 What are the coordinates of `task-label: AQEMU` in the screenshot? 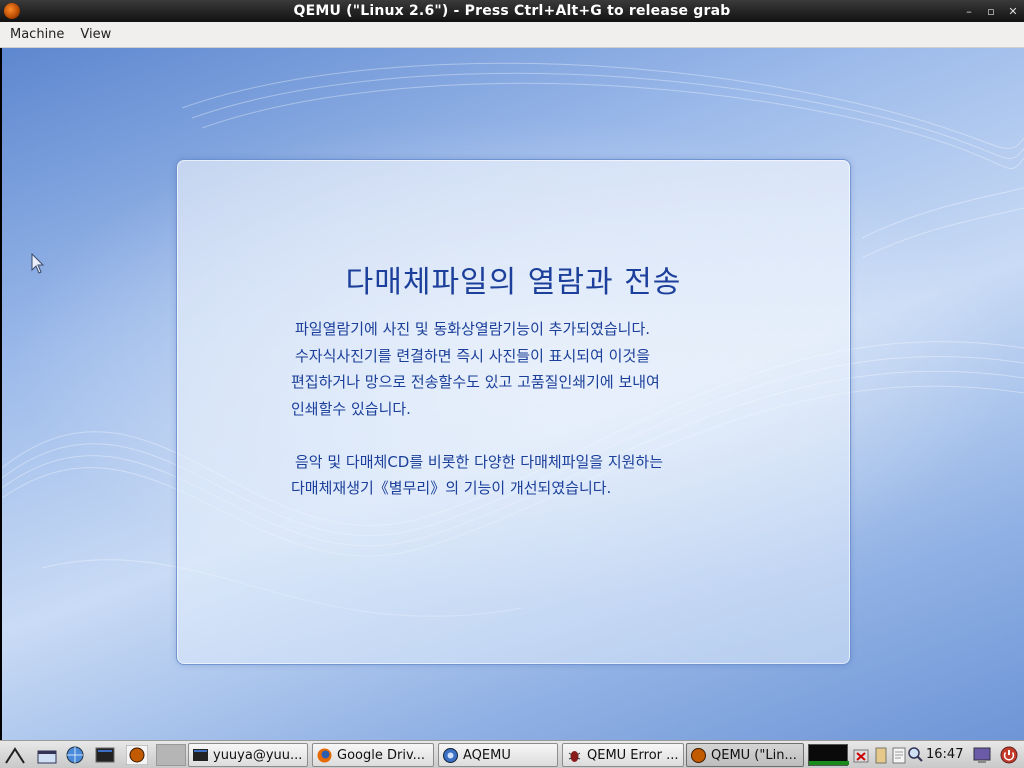 It's located at (487, 755).